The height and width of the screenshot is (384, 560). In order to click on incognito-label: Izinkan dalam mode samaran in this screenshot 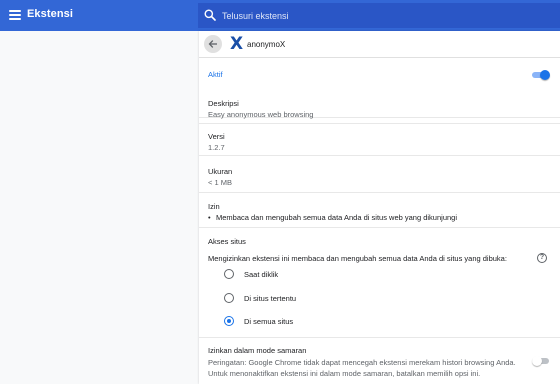, I will do `click(257, 350)`.